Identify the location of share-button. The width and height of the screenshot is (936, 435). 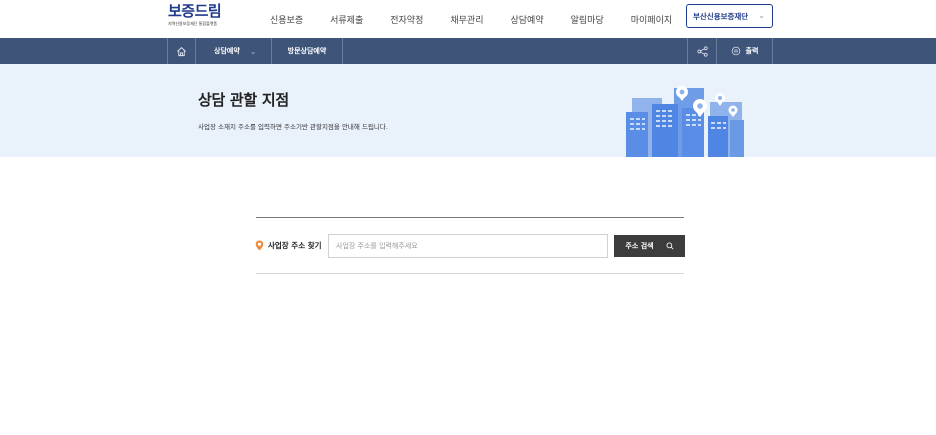
(702, 51).